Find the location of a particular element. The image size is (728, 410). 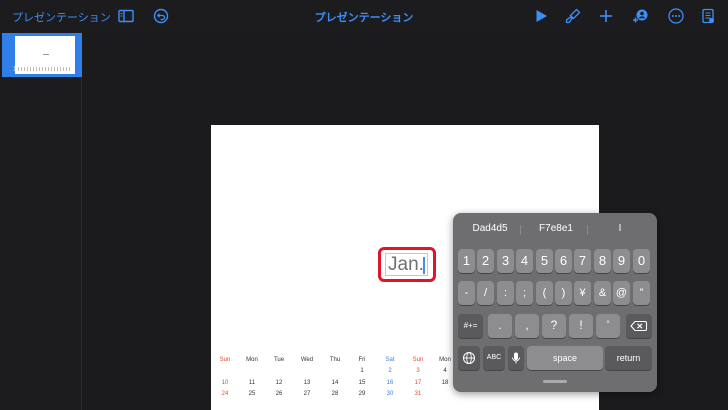

calendar-day: 28 is located at coordinates (335, 394).